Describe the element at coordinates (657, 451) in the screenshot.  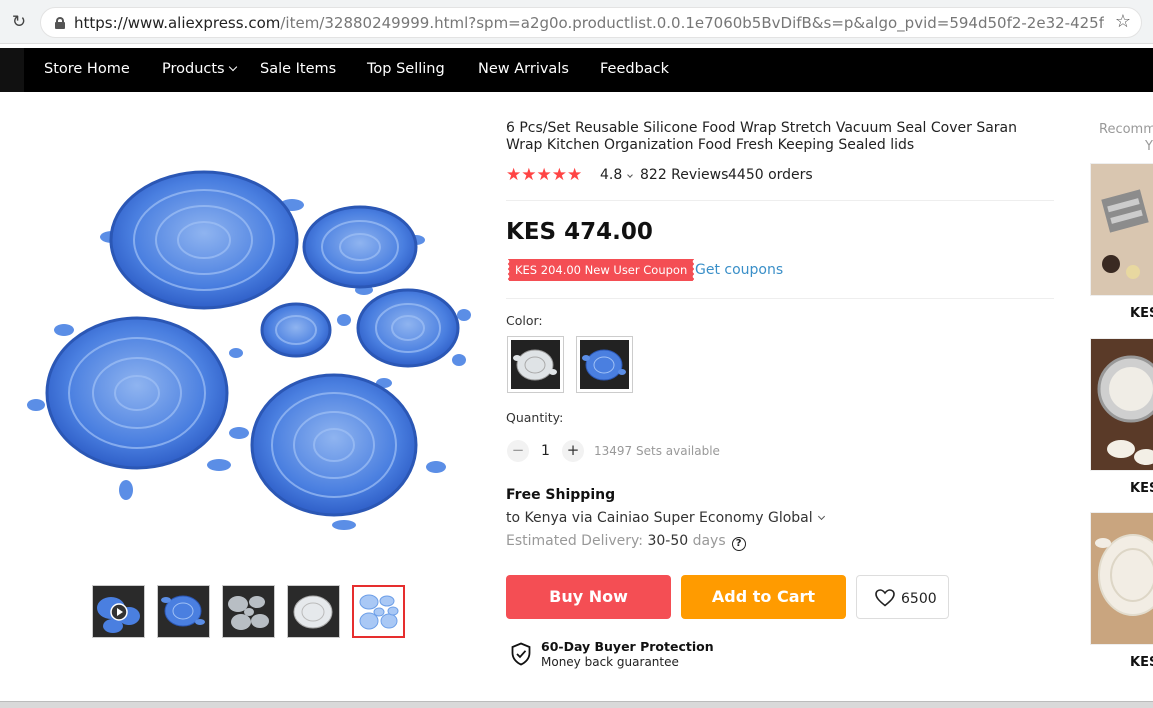
I see `stock-available: 13497 Sets available` at that location.